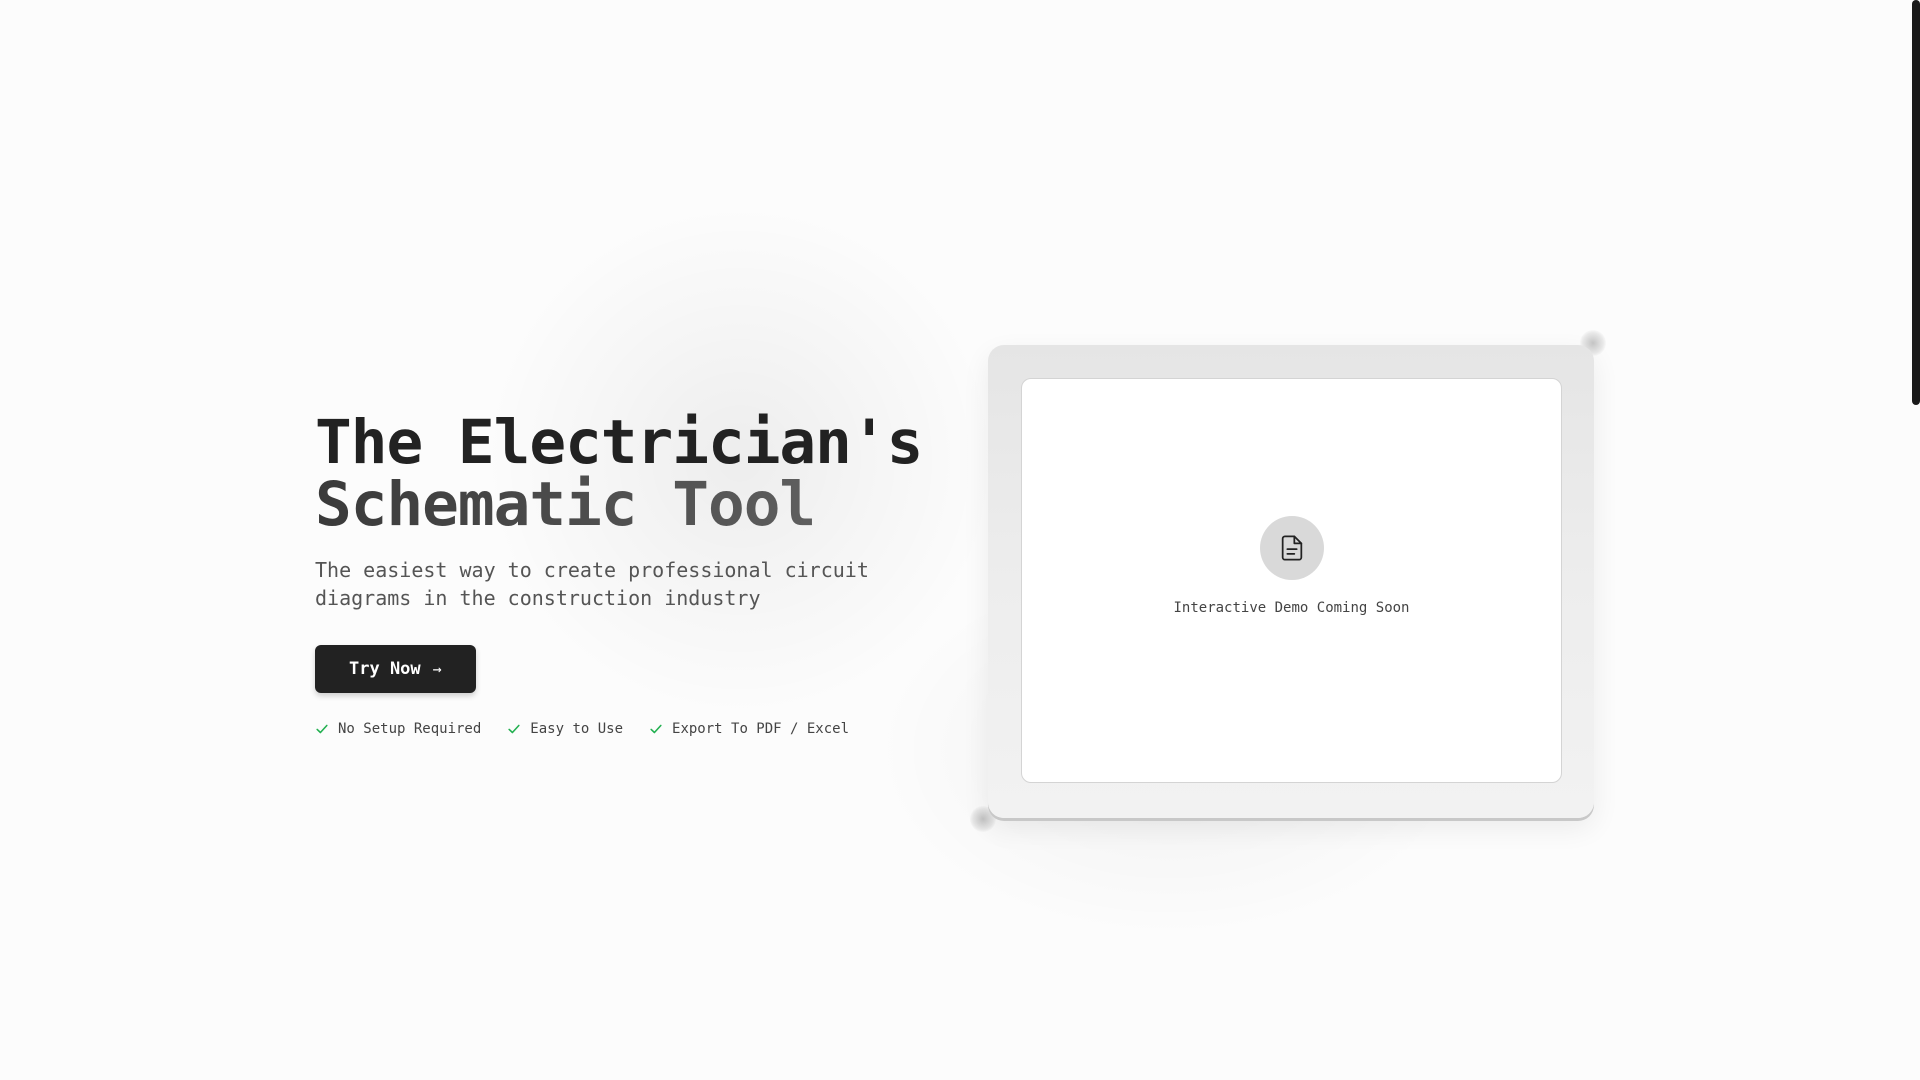 This screenshot has width=1920, height=1080. Describe the element at coordinates (619, 442) in the screenshot. I see `hero-title-line-1: The Electrician's` at that location.